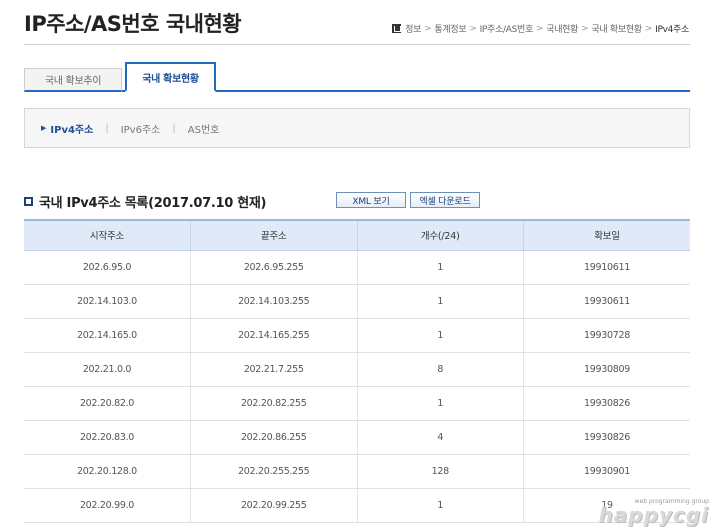 This screenshot has width=715, height=527. I want to click on title-divider, so click(357, 44).